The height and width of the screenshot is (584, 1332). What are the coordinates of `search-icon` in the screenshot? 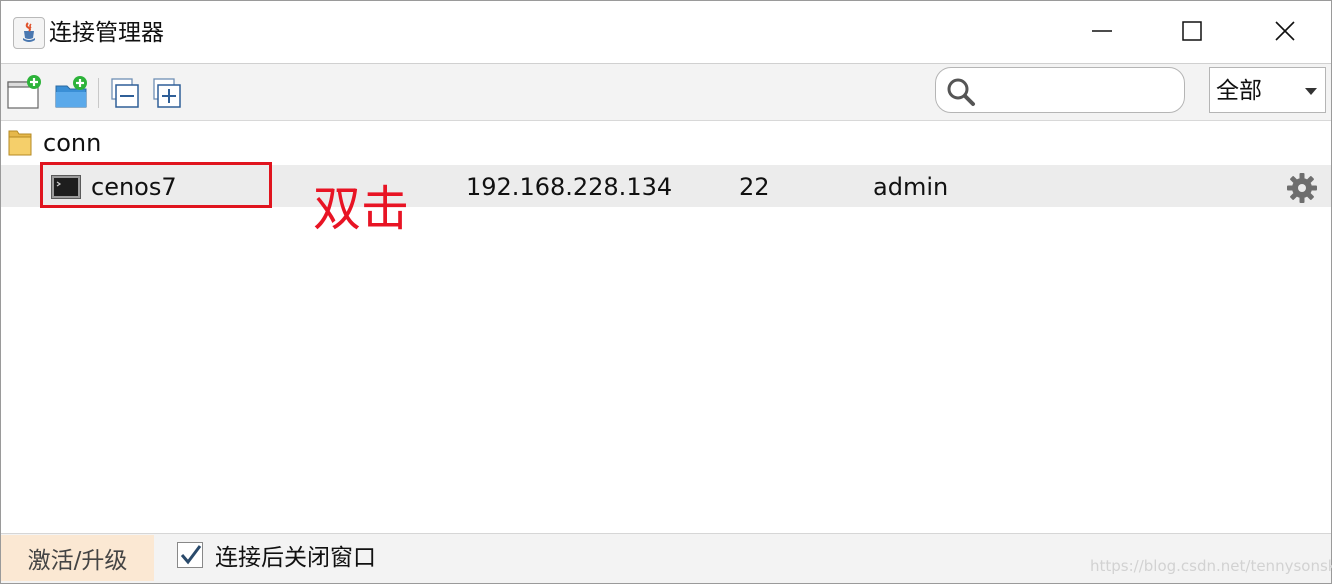 It's located at (961, 92).